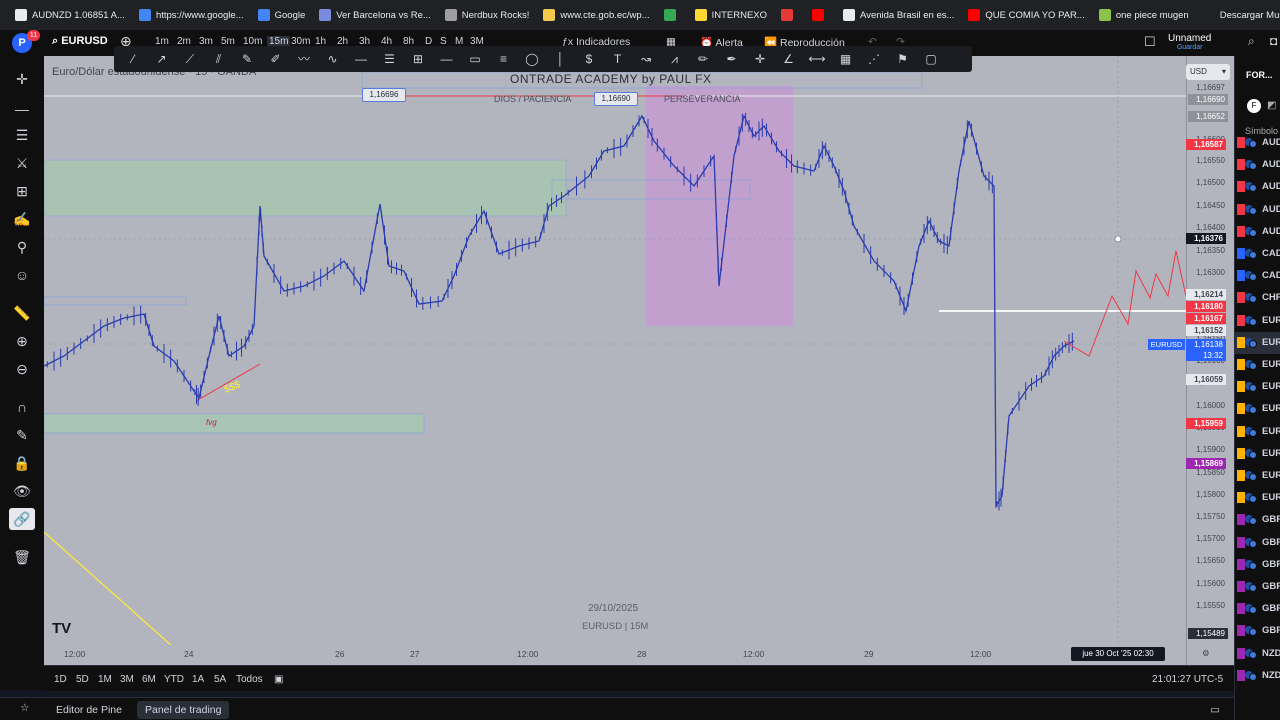 This screenshot has width=1280, height=720. What do you see at coordinates (1208, 72) in the screenshot?
I see `currency-selector: USD ▾` at bounding box center [1208, 72].